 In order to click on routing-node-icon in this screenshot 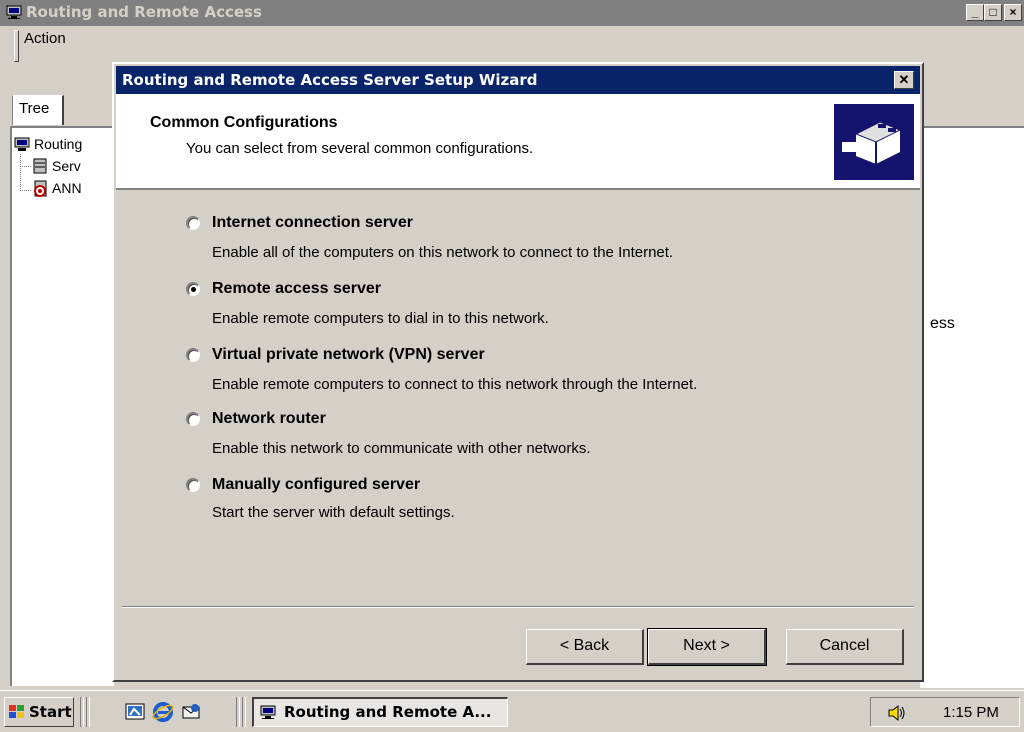, I will do `click(22, 144)`.